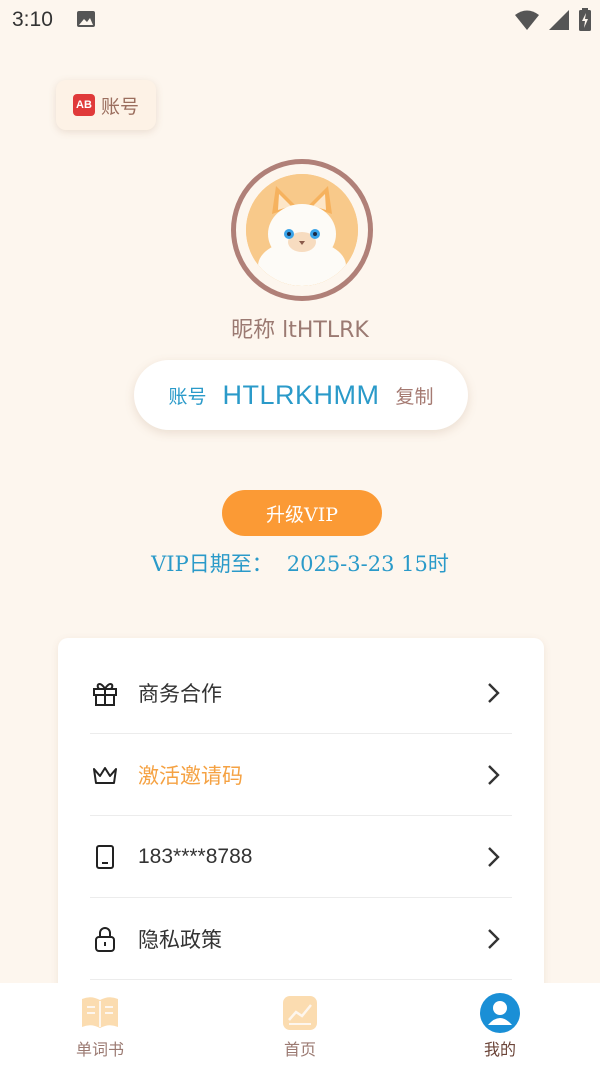  Describe the element at coordinates (99, 1049) in the screenshot. I see `nav-label: 单词书` at that location.